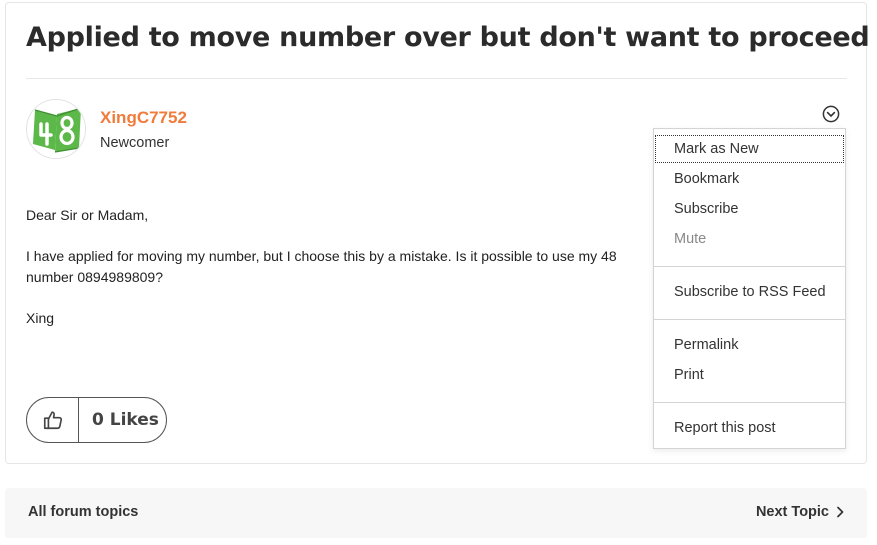 The height and width of the screenshot is (545, 877). I want to click on menu-item-bookmark: Bookmark, so click(749, 179).